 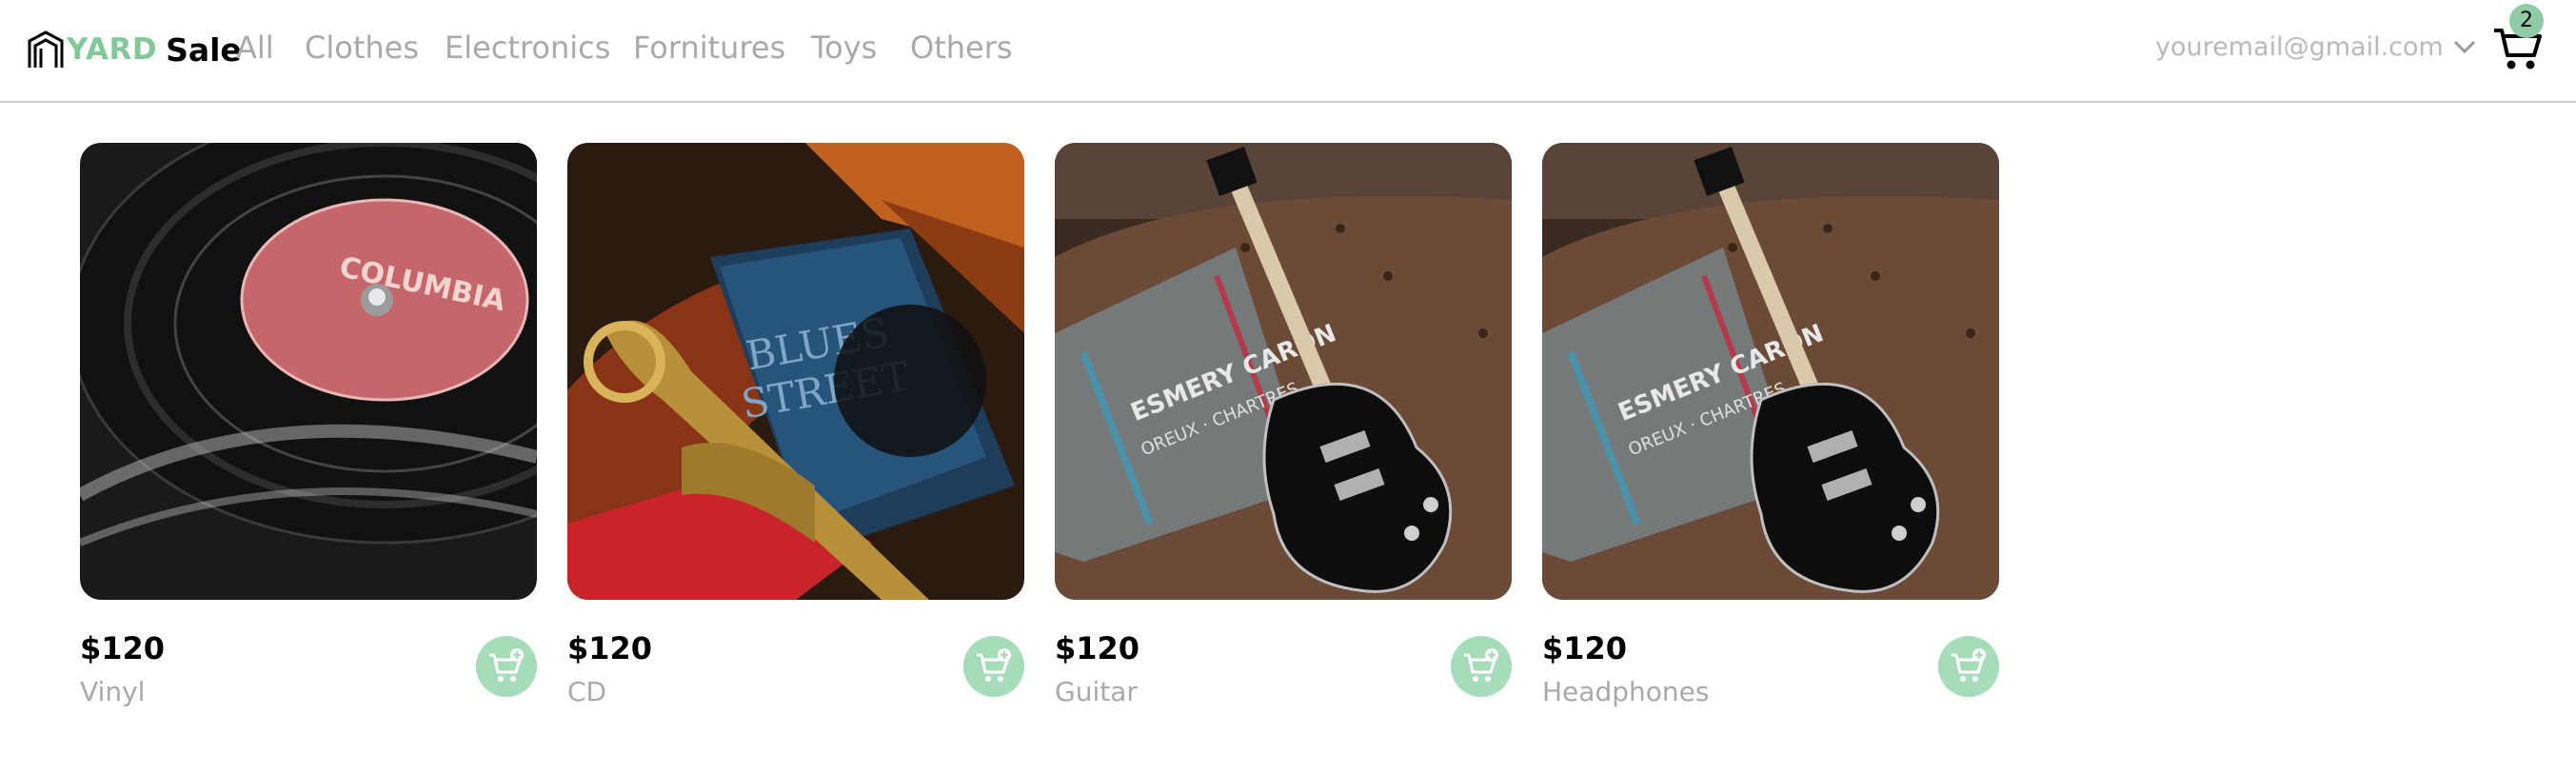 I want to click on nav-clothes: Clothes, so click(x=362, y=47).